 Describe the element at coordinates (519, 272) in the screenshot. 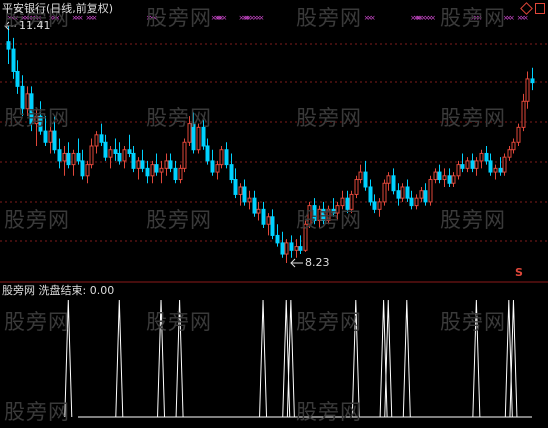

I see `sell-signal-marker: S` at that location.